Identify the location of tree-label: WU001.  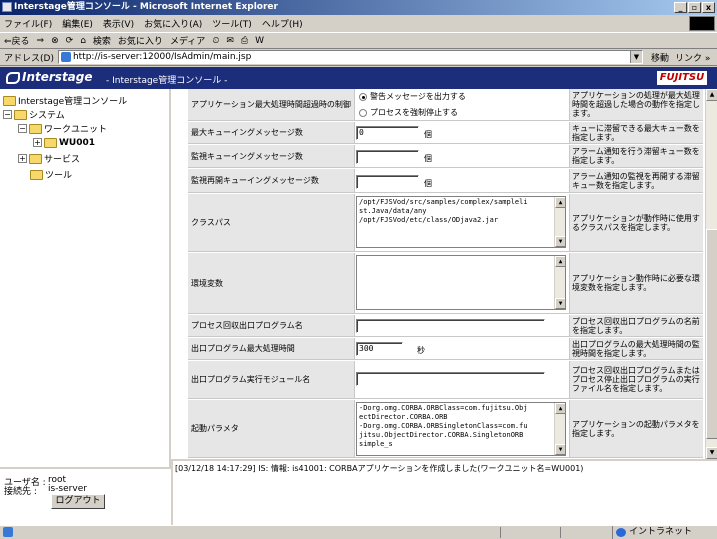
(77, 142).